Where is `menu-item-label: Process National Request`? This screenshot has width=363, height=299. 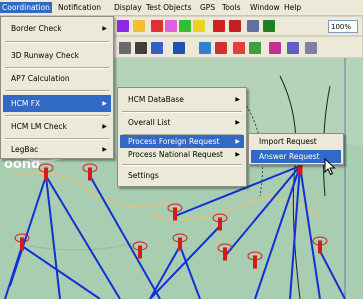 menu-item-label: Process National Request is located at coordinates (175, 154).